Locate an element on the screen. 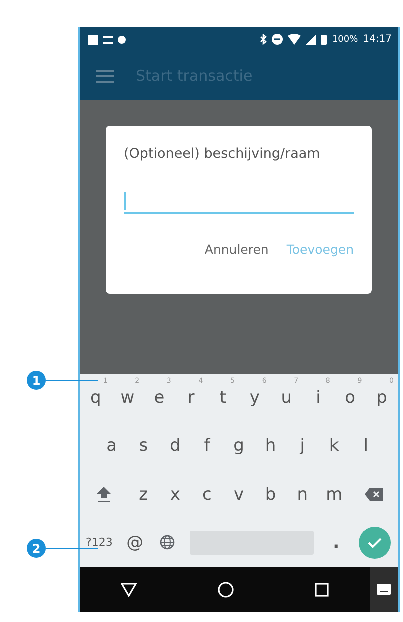 The height and width of the screenshot is (622, 403). keyboard-key: a is located at coordinates (112, 446).